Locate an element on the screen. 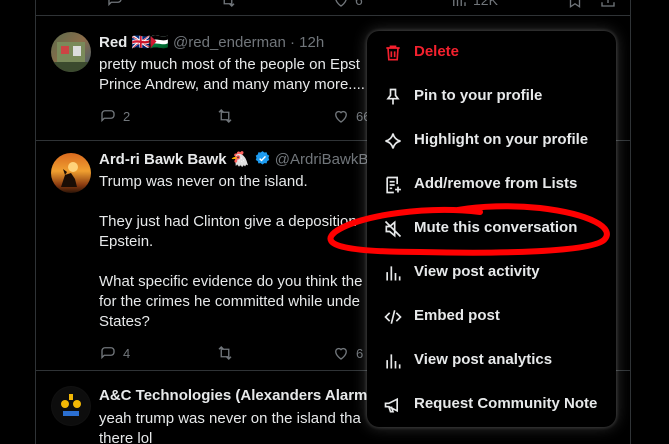  menu-item-community-note: Request Community Note is located at coordinates (491, 405).